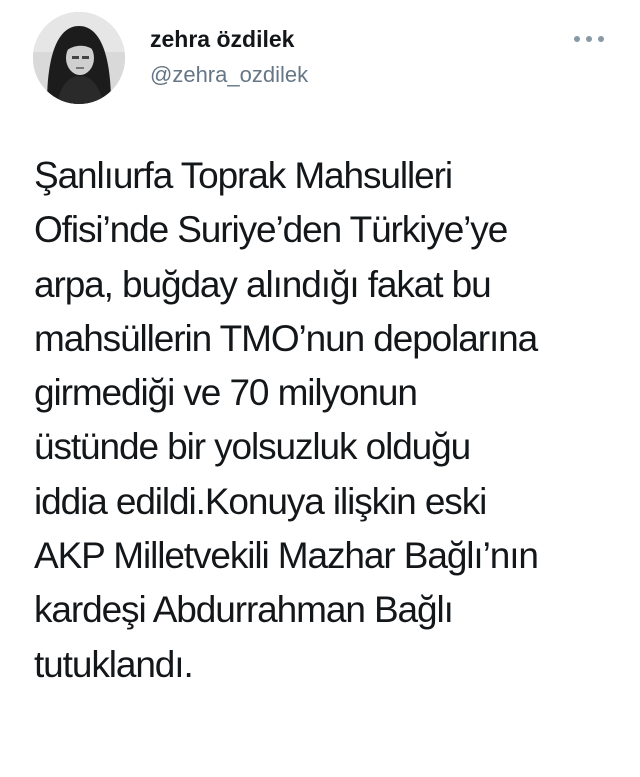  What do you see at coordinates (252, 447) in the screenshot?
I see `tweet-text-line: üstünde bir yolsuzluk olduğu` at bounding box center [252, 447].